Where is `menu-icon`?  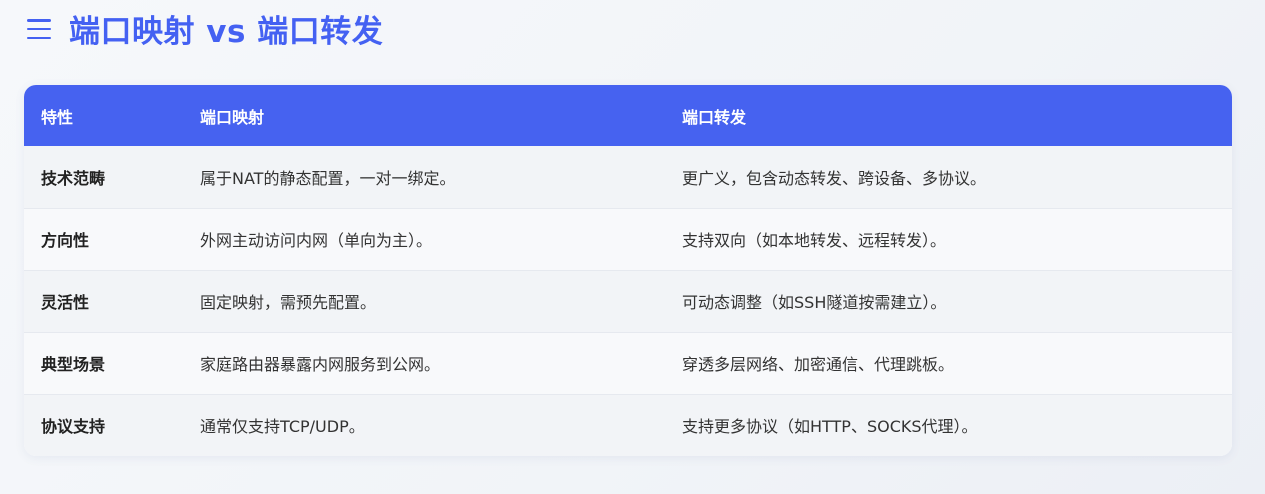 menu-icon is located at coordinates (39, 29).